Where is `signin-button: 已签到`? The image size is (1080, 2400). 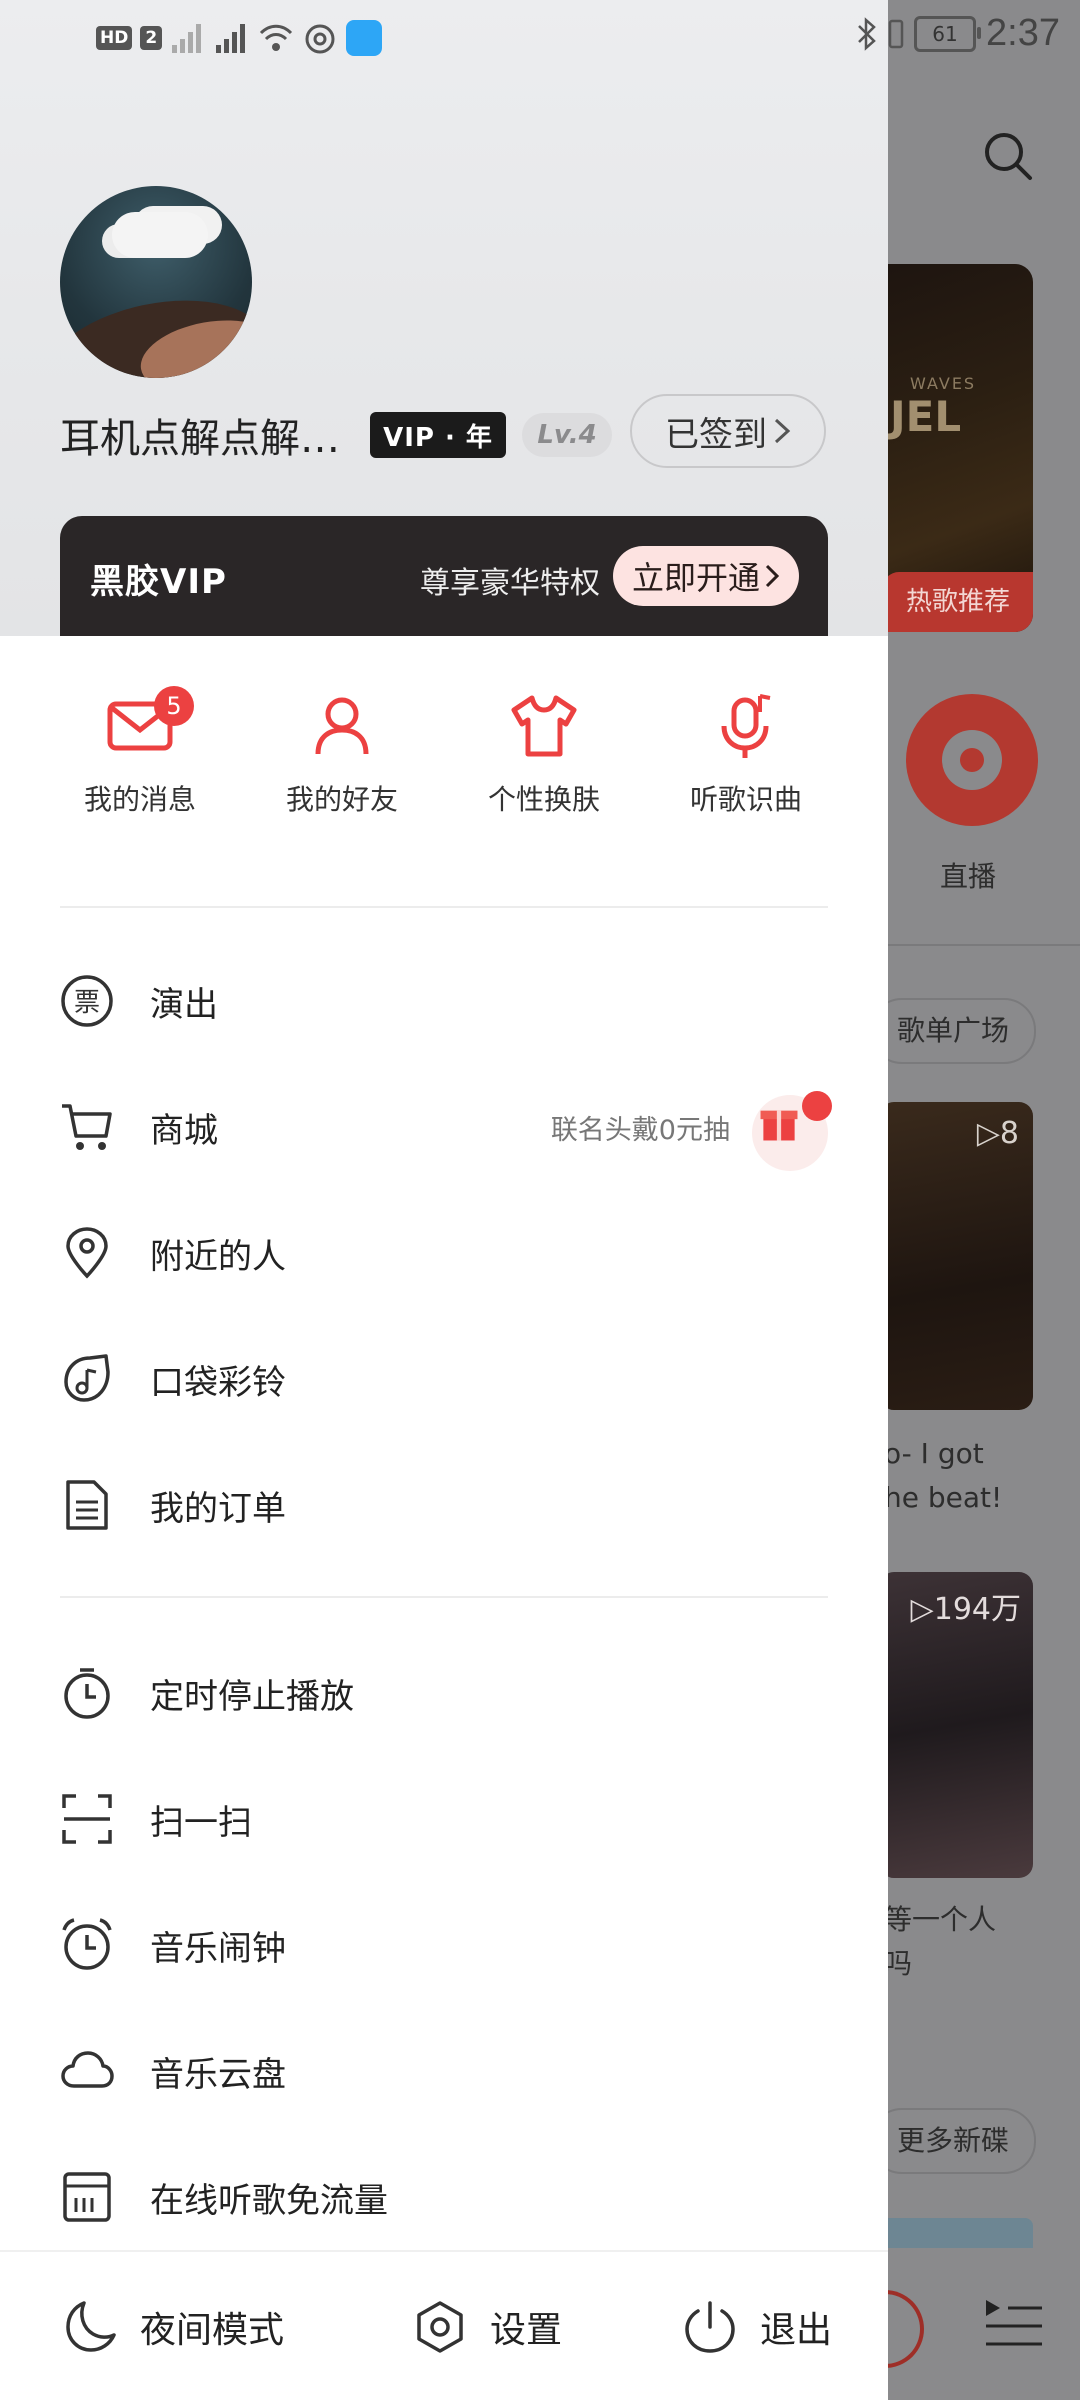 signin-button: 已签到 is located at coordinates (728, 431).